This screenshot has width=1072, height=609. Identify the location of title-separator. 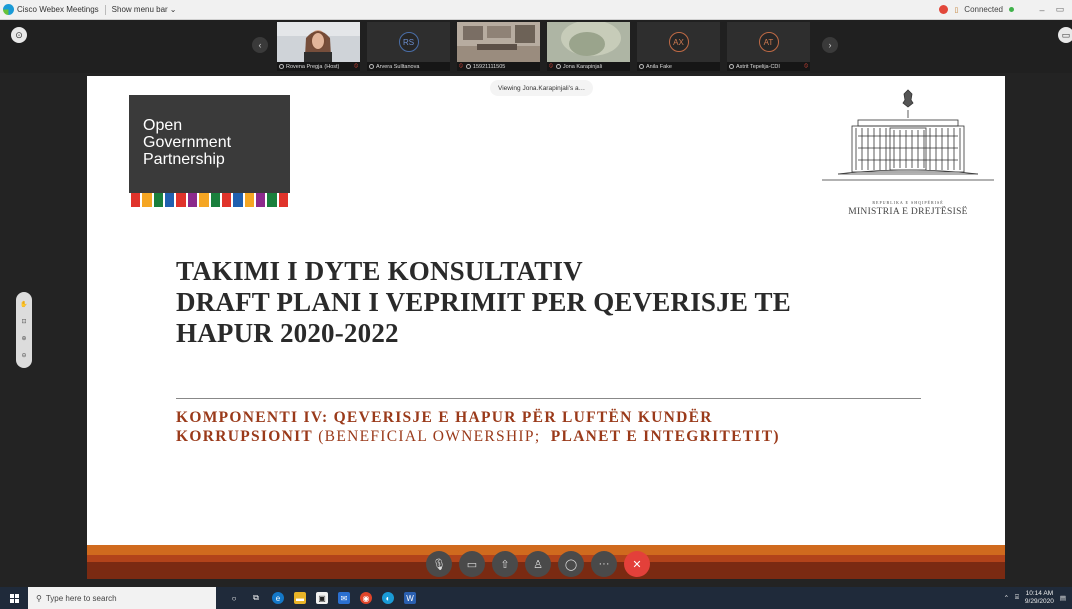
(105, 9).